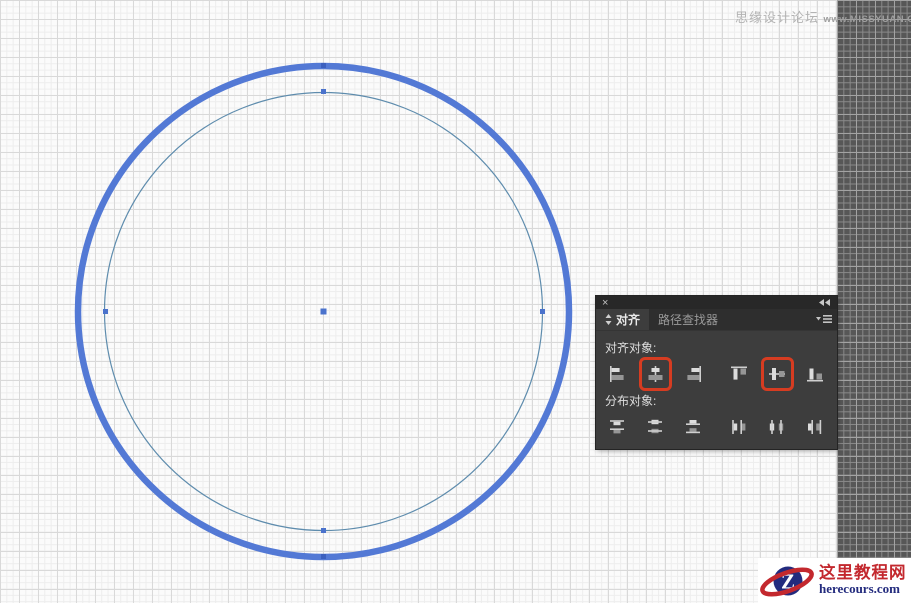  I want to click on distribute-buttons-row, so click(716, 427).